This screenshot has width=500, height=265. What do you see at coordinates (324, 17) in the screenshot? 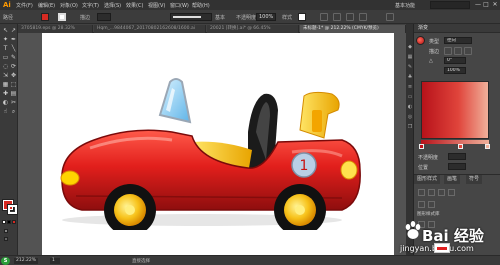
I see `align-icon` at bounding box center [324, 17].